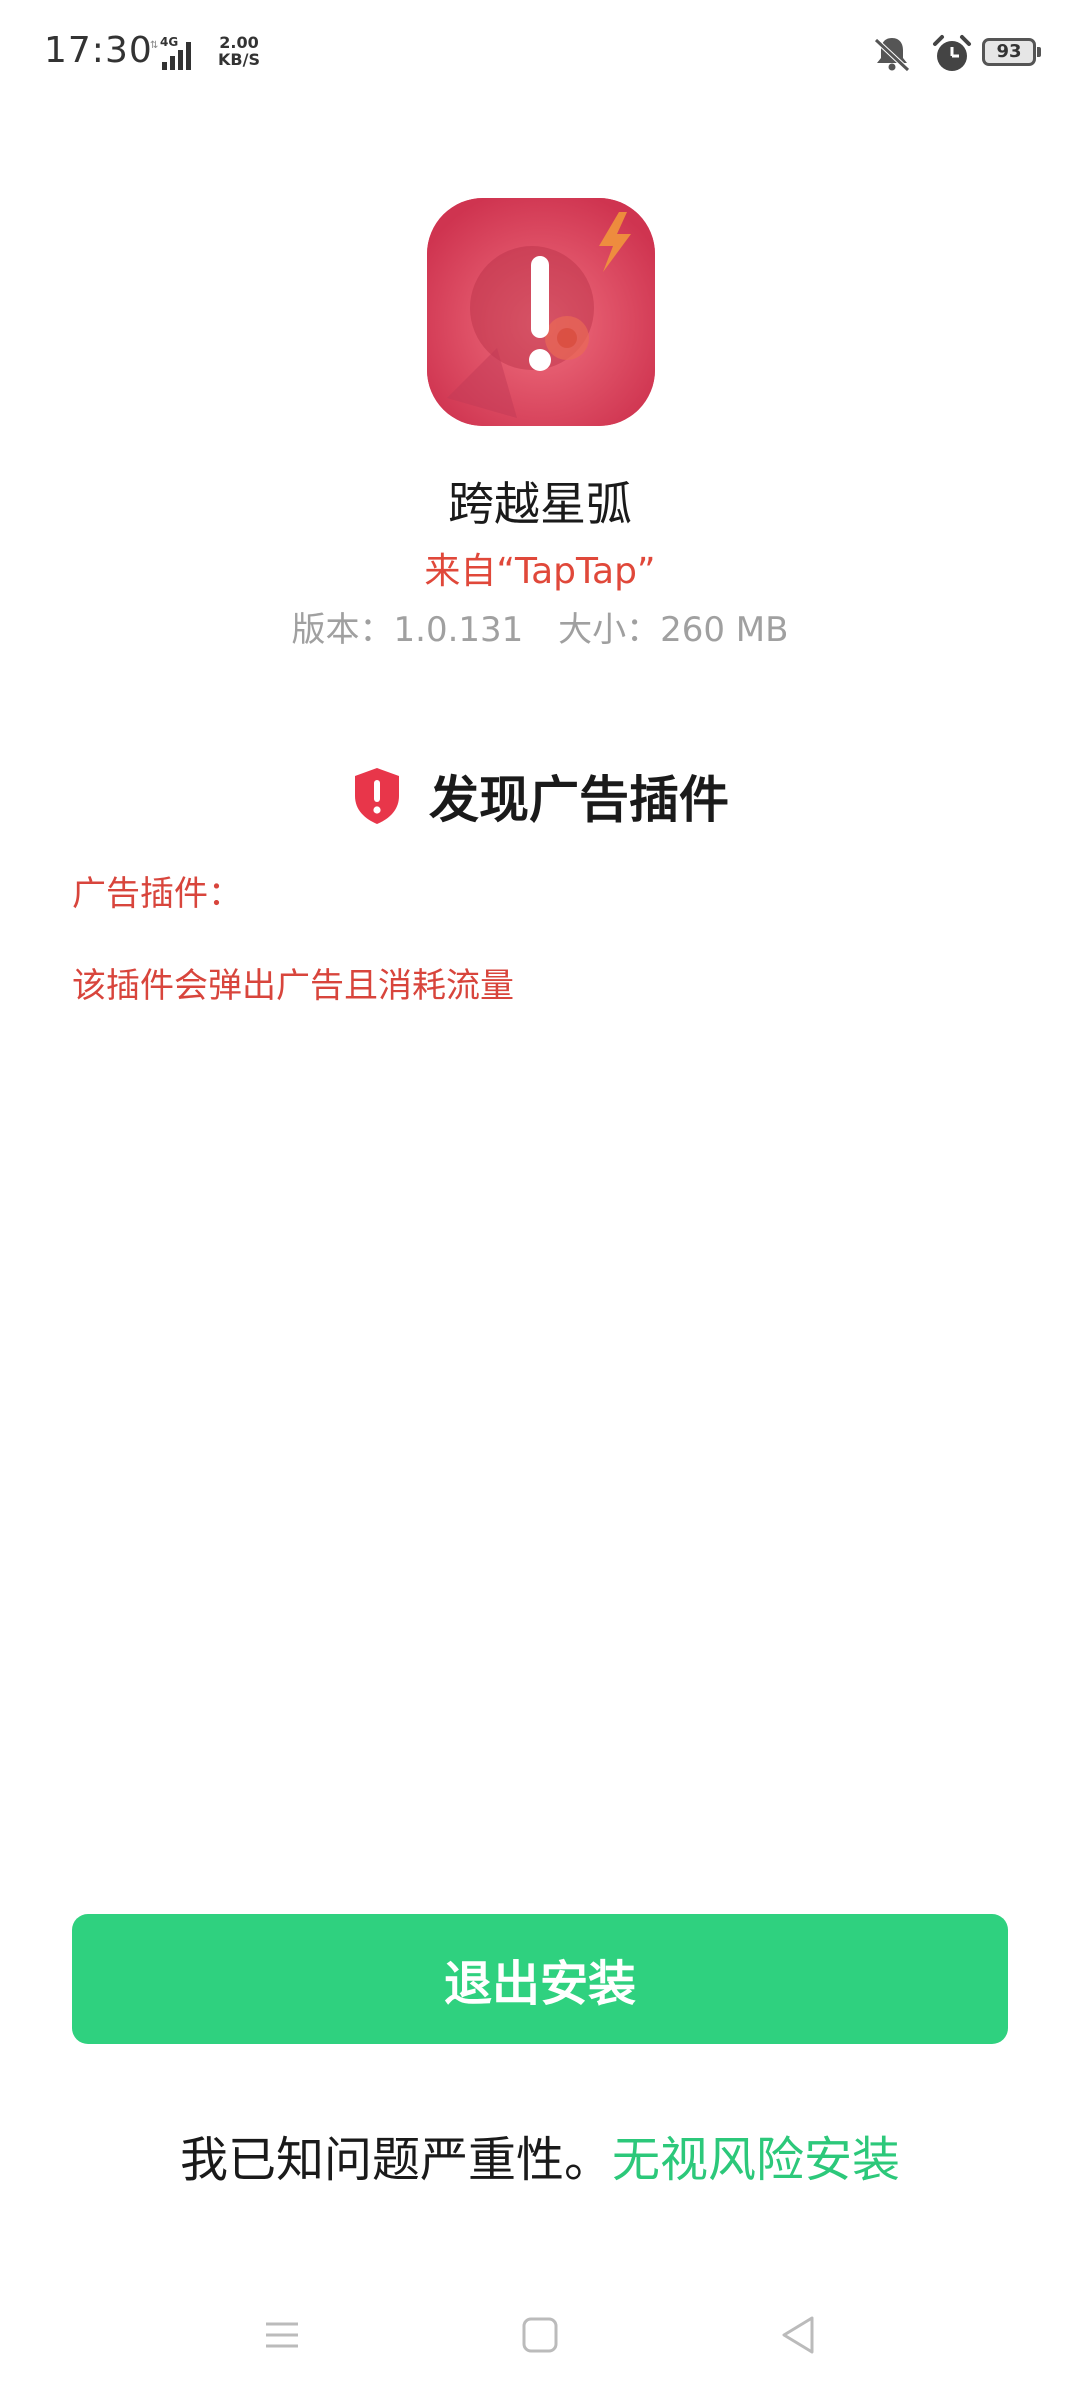 This screenshot has width=1080, height=2400. What do you see at coordinates (540, 626) in the screenshot?
I see `app-meta: 版本：1.0.131 大小：260 MB` at bounding box center [540, 626].